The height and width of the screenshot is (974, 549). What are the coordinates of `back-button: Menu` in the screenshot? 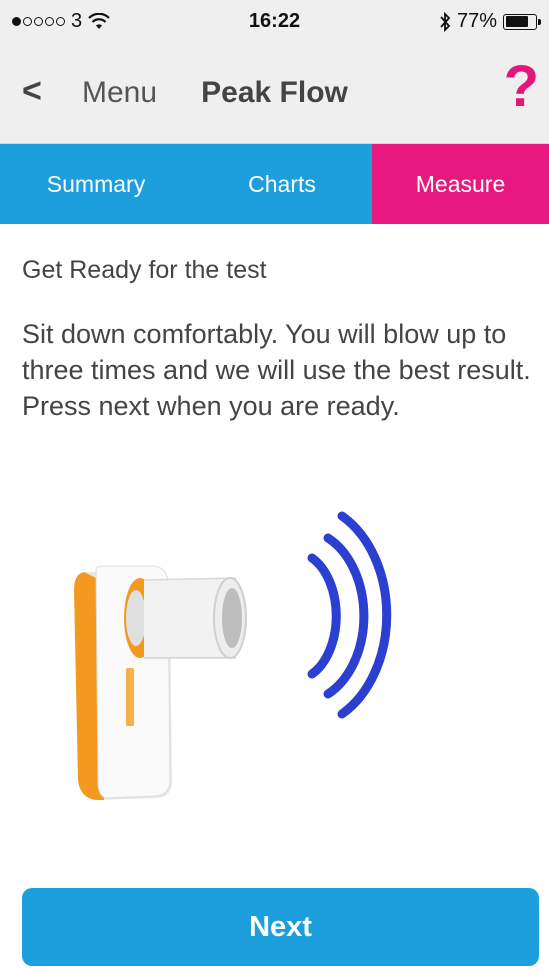 It's located at (119, 93).